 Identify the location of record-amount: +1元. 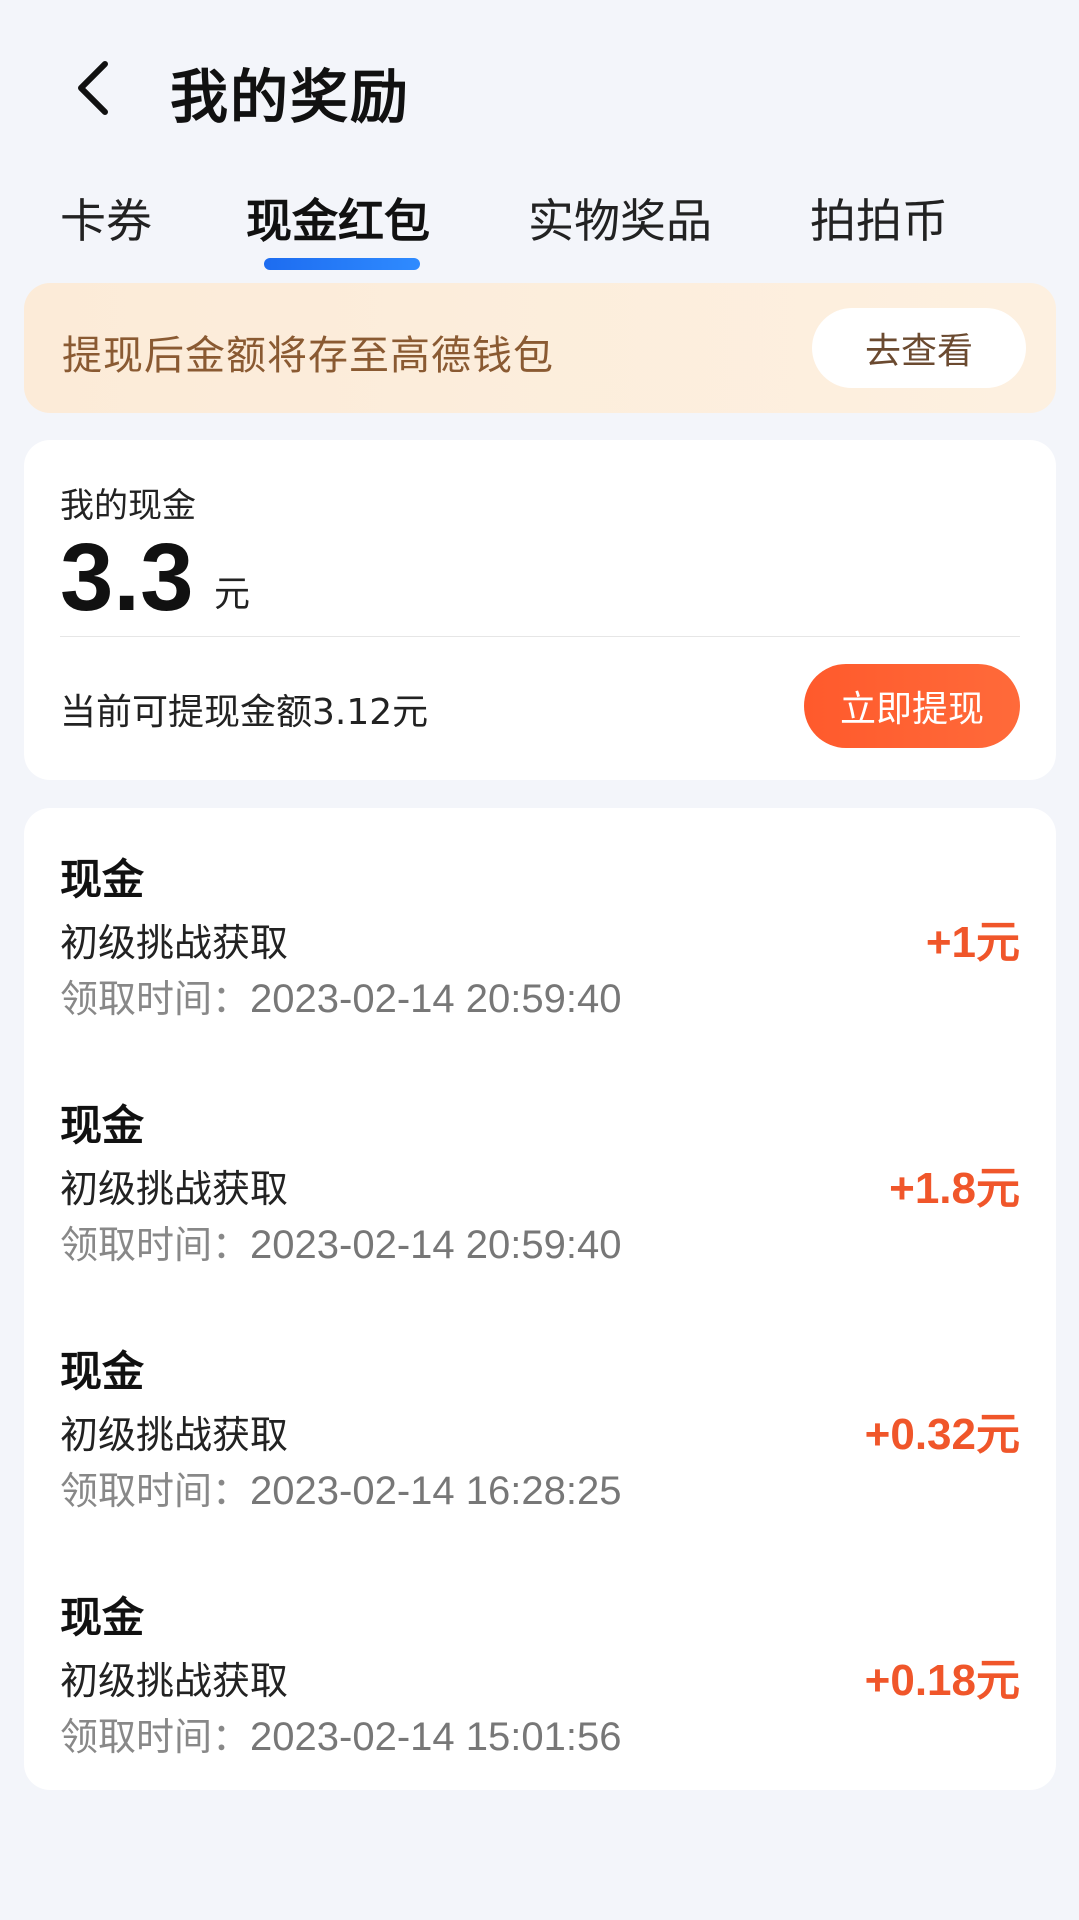
(972, 942).